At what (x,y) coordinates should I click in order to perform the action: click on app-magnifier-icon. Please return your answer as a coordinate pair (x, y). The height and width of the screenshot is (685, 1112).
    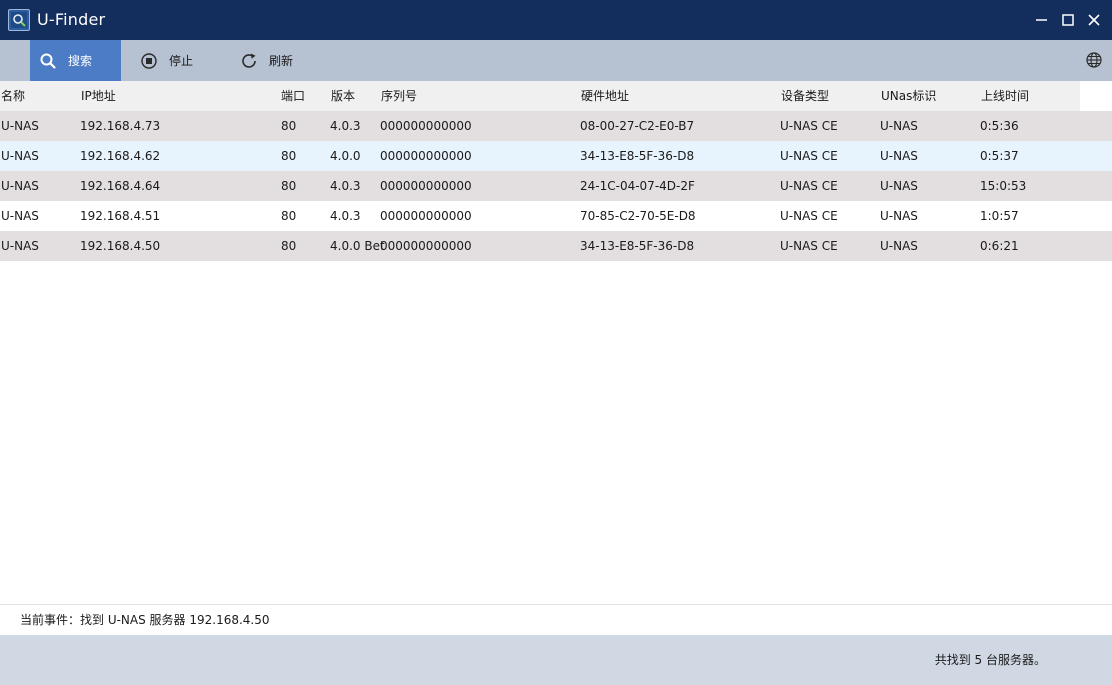
    Looking at the image, I should click on (19, 20).